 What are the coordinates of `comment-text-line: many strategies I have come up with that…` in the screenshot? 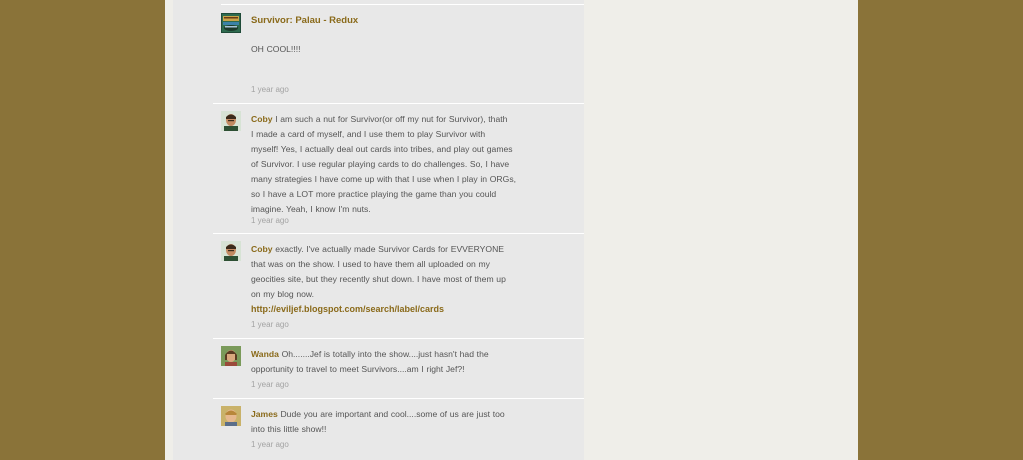 It's located at (383, 179).